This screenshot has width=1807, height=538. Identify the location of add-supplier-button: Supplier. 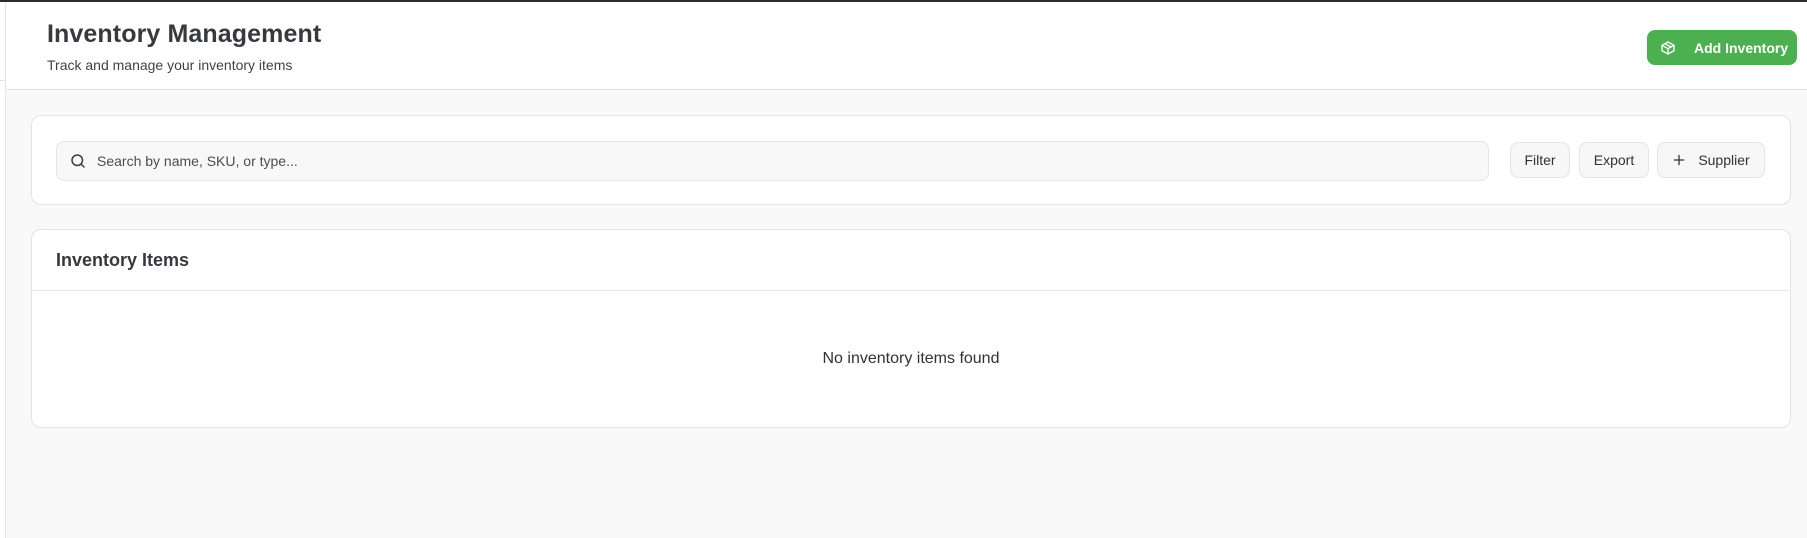
(1711, 160).